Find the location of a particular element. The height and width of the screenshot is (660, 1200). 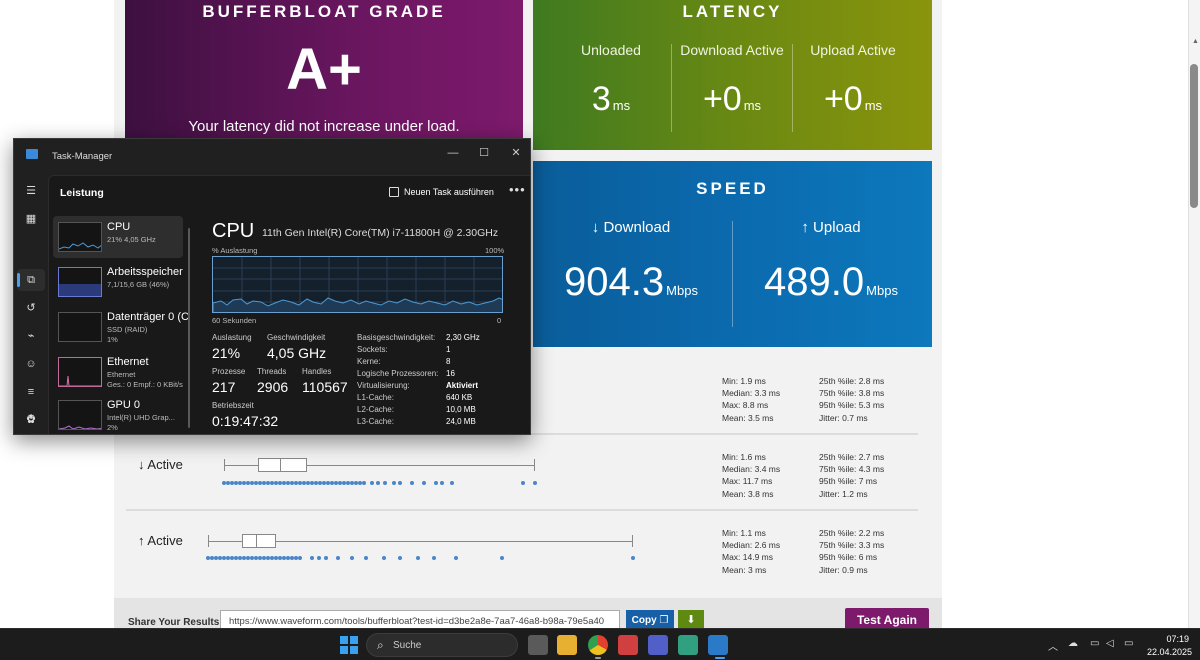

stat-p75: 75th %ile: 3.3 ms is located at coordinates (852, 545).